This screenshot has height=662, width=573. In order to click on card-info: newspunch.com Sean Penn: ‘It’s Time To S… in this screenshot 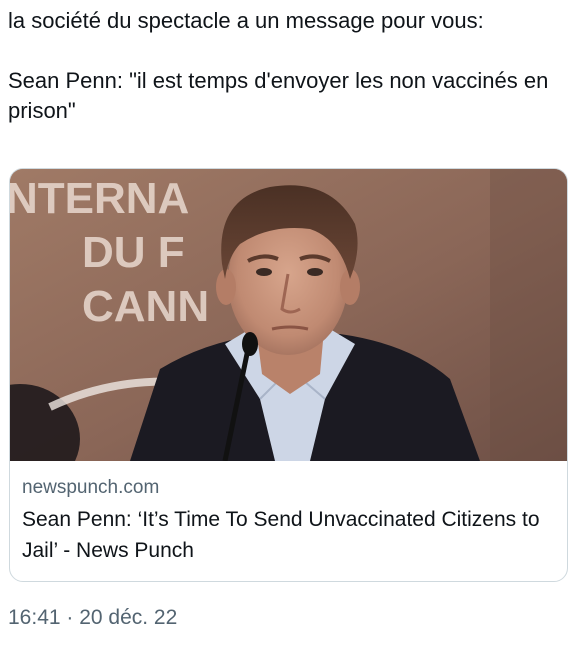, I will do `click(287, 520)`.